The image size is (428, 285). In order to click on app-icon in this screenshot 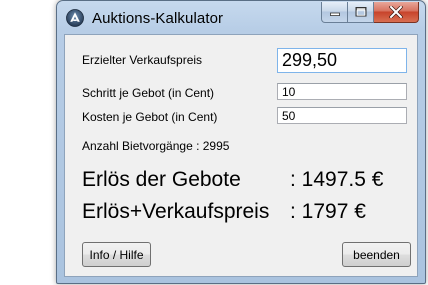, I will do `click(75, 18)`.